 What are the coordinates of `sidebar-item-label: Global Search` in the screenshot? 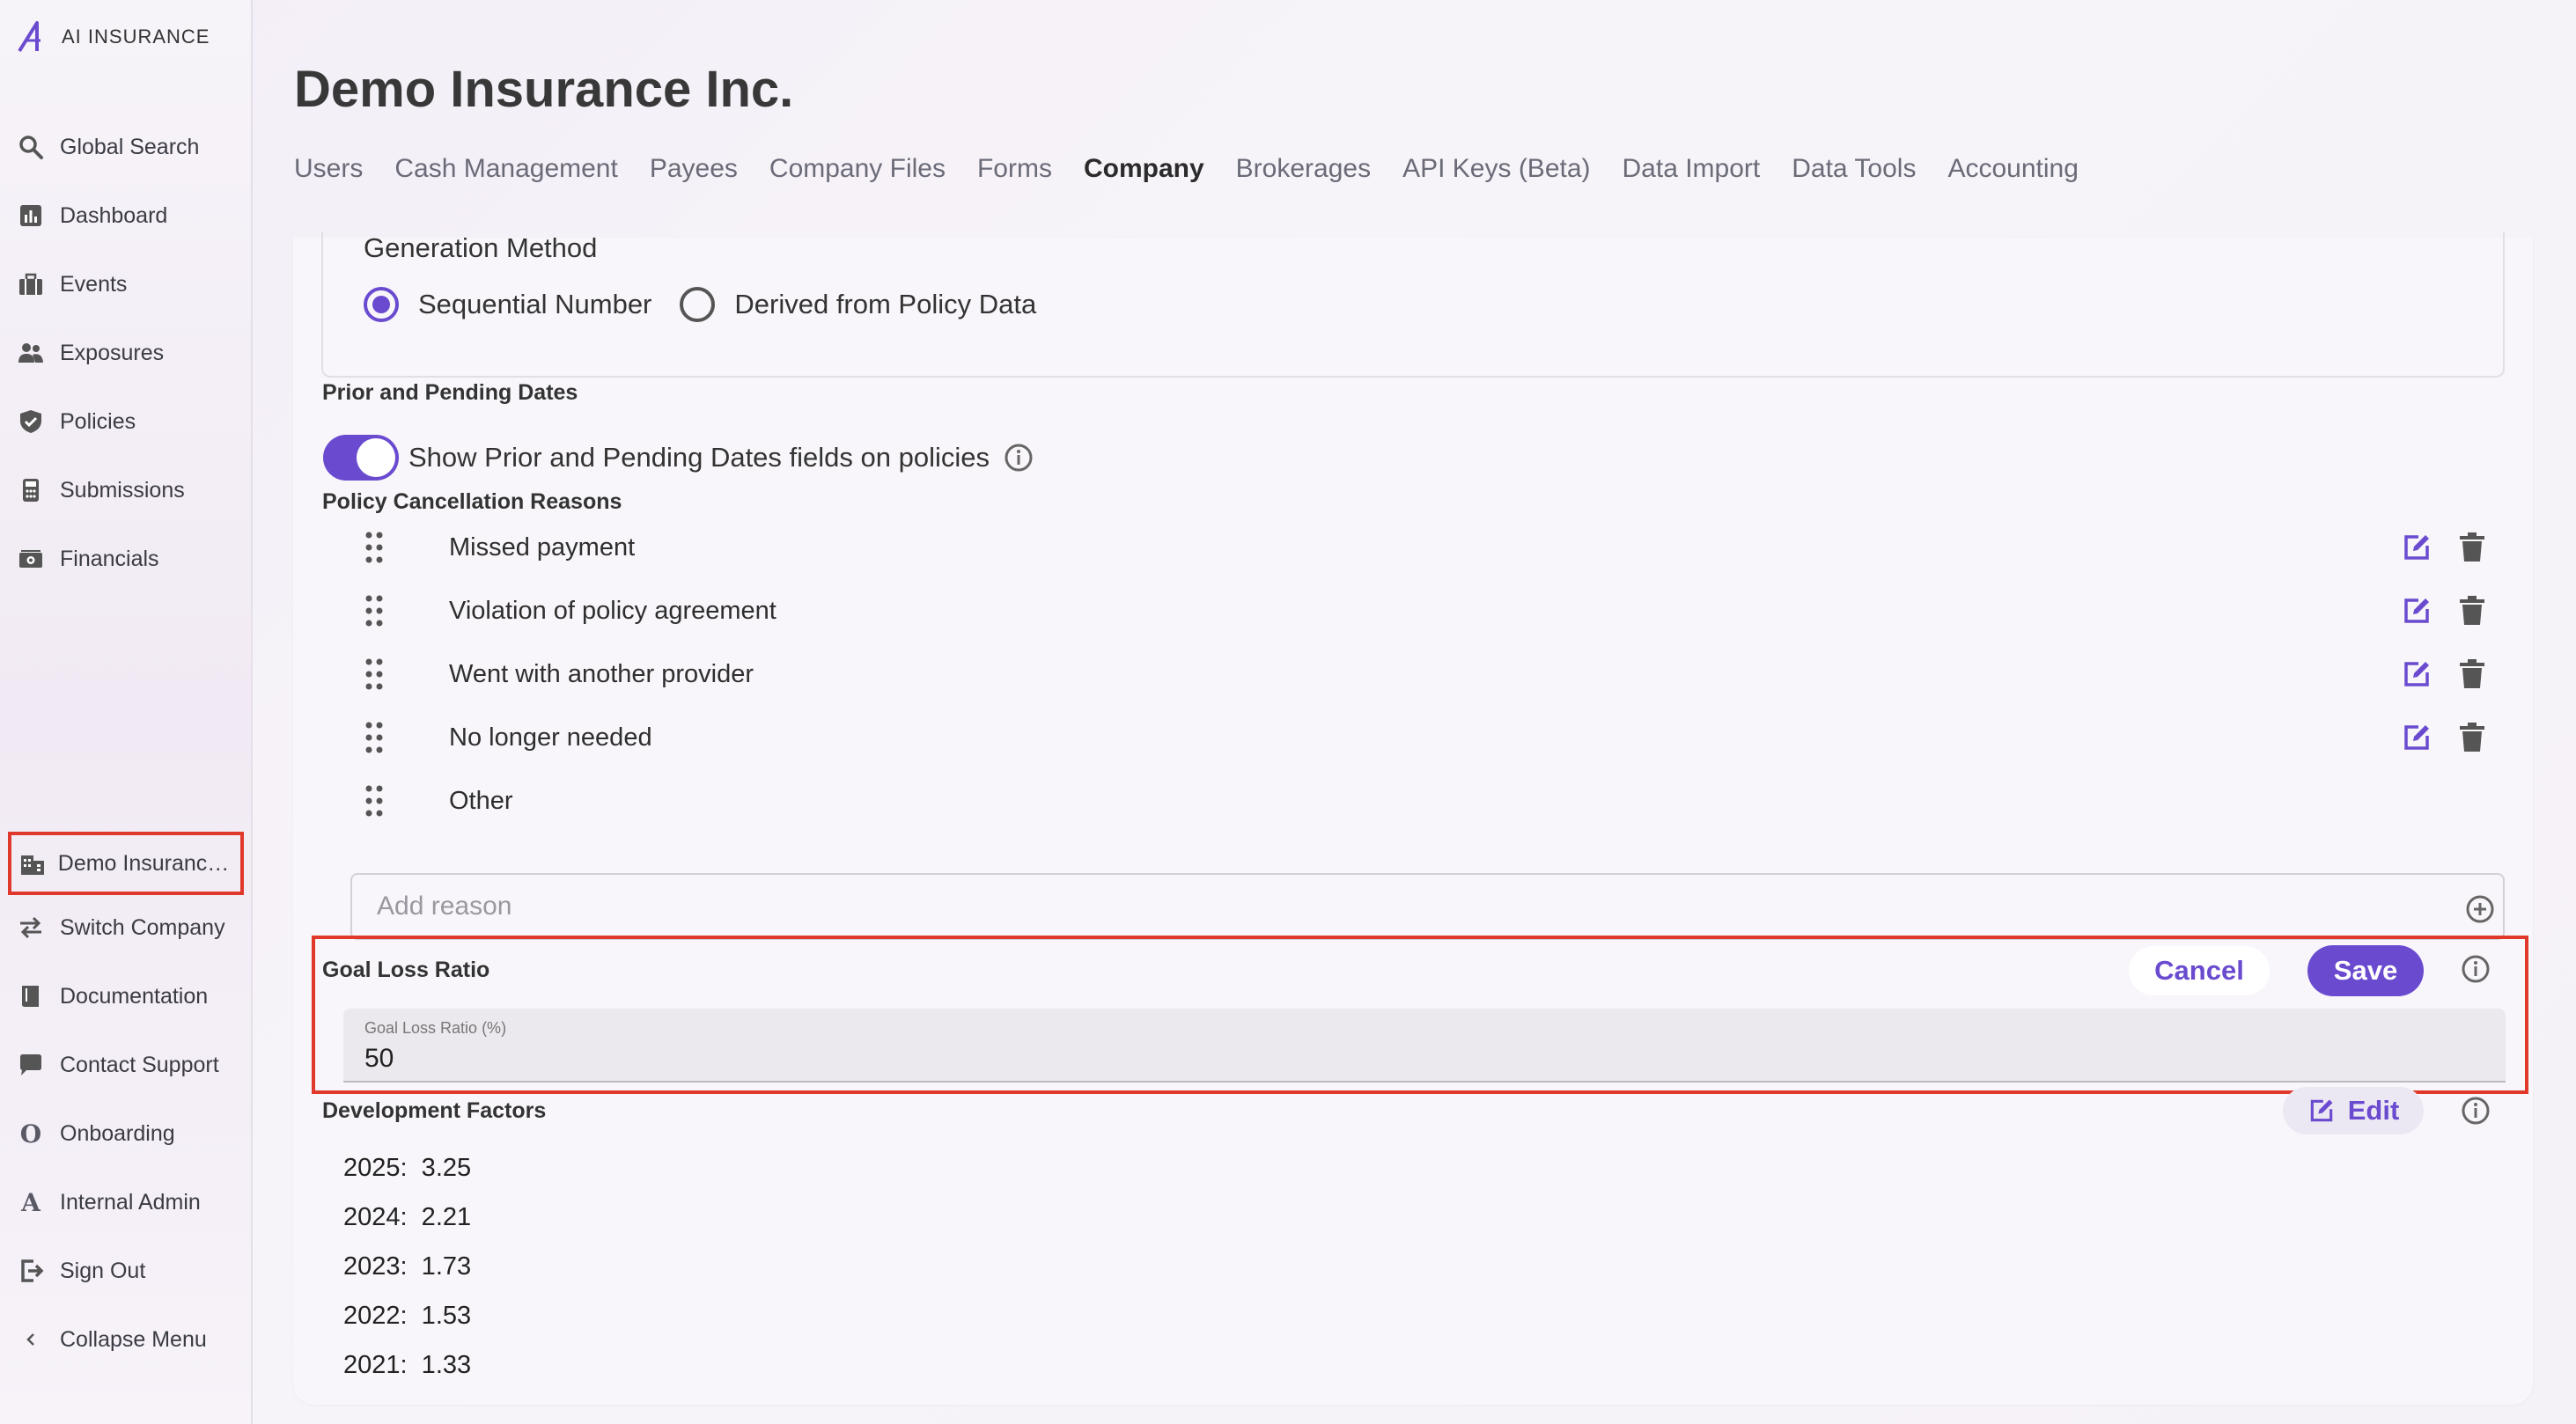 It's located at (130, 146).